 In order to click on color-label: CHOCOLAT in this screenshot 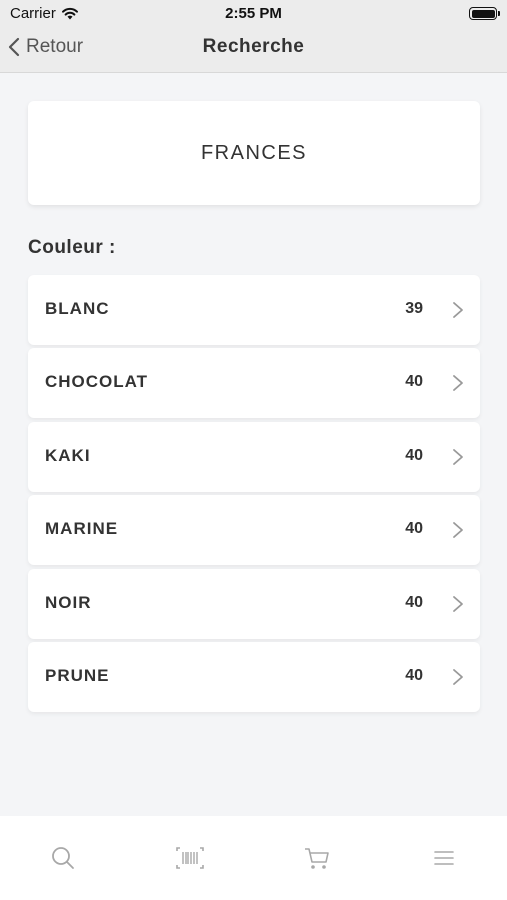, I will do `click(97, 382)`.